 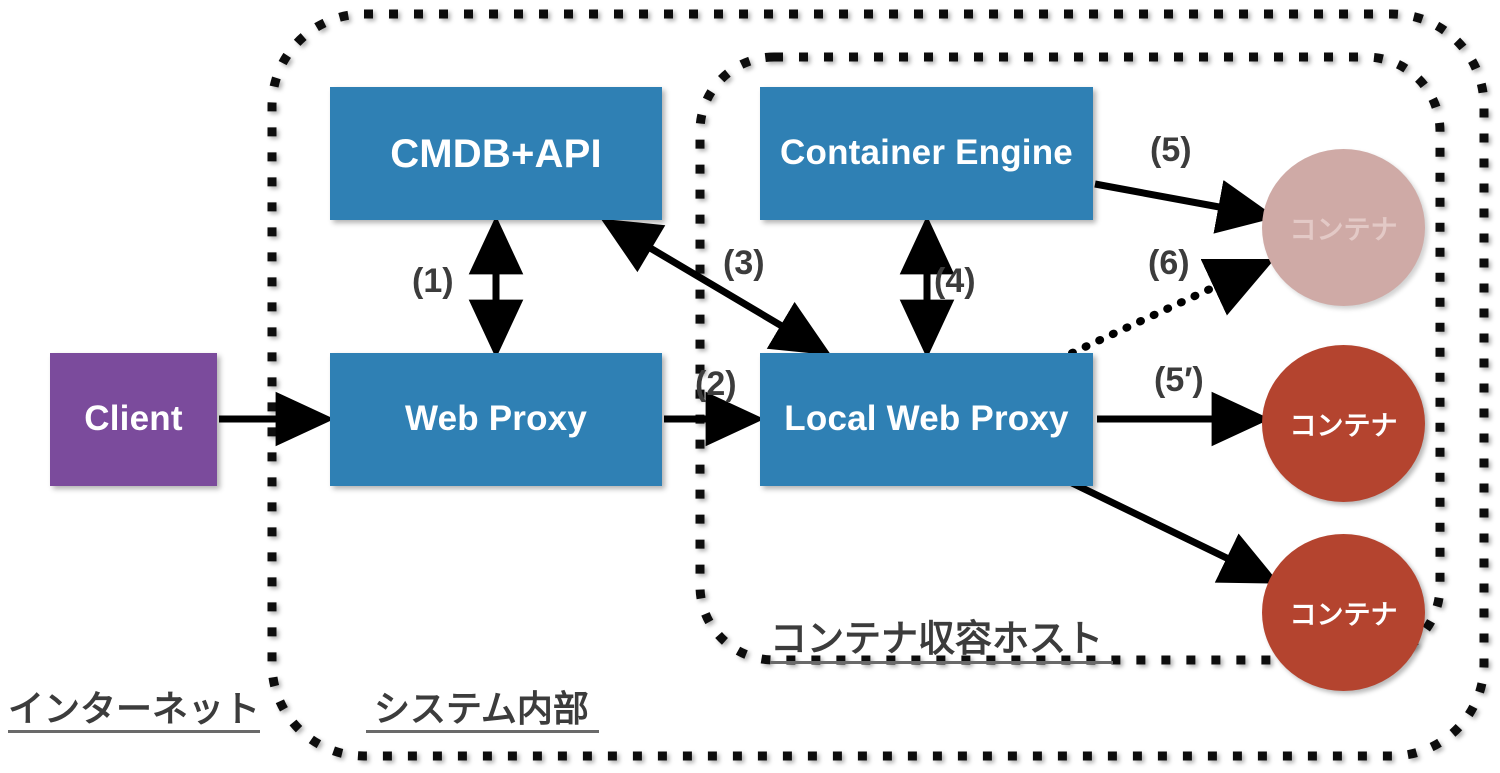 I want to click on node-container-pending: コンテナ, so click(x=1343, y=227).